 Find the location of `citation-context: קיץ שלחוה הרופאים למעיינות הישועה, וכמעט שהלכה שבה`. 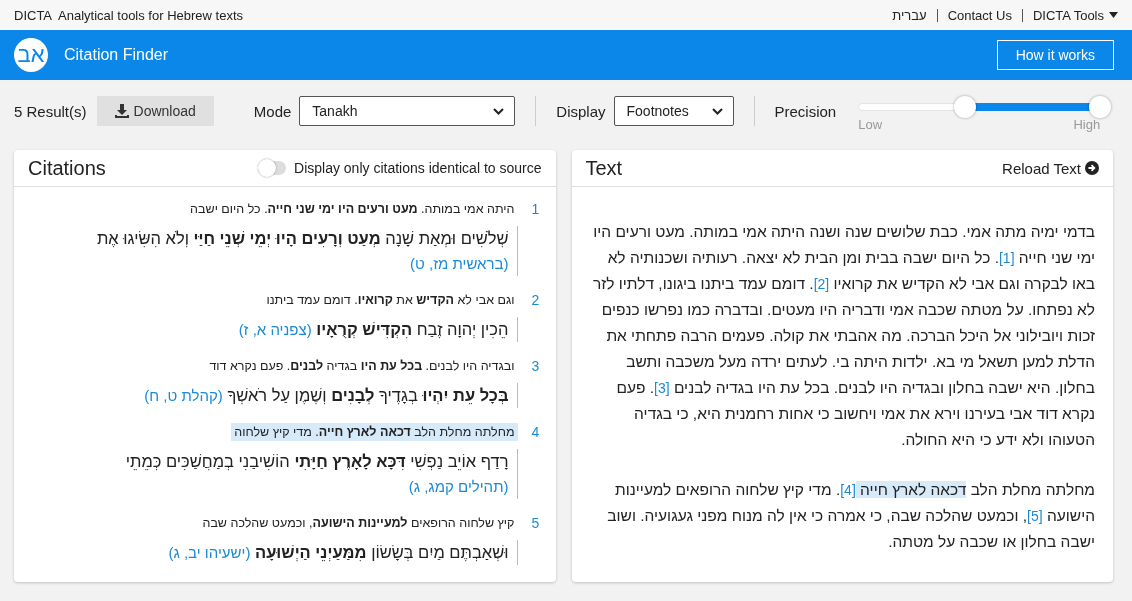

citation-context: קיץ שלחוה הרופאים למעיינות הישועה, וכמעט שהלכה שבה is located at coordinates (358, 523).